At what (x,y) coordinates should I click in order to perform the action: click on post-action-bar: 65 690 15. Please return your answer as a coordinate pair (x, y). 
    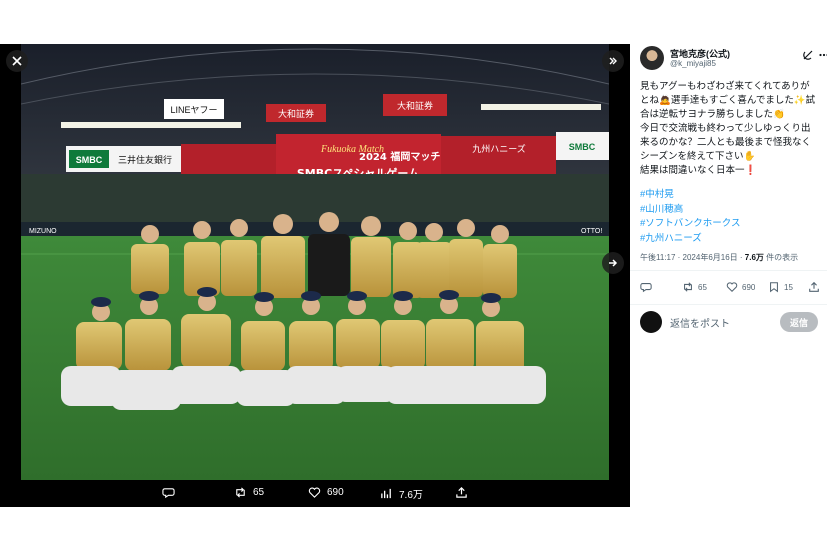
    Looking at the image, I should click on (730, 289).